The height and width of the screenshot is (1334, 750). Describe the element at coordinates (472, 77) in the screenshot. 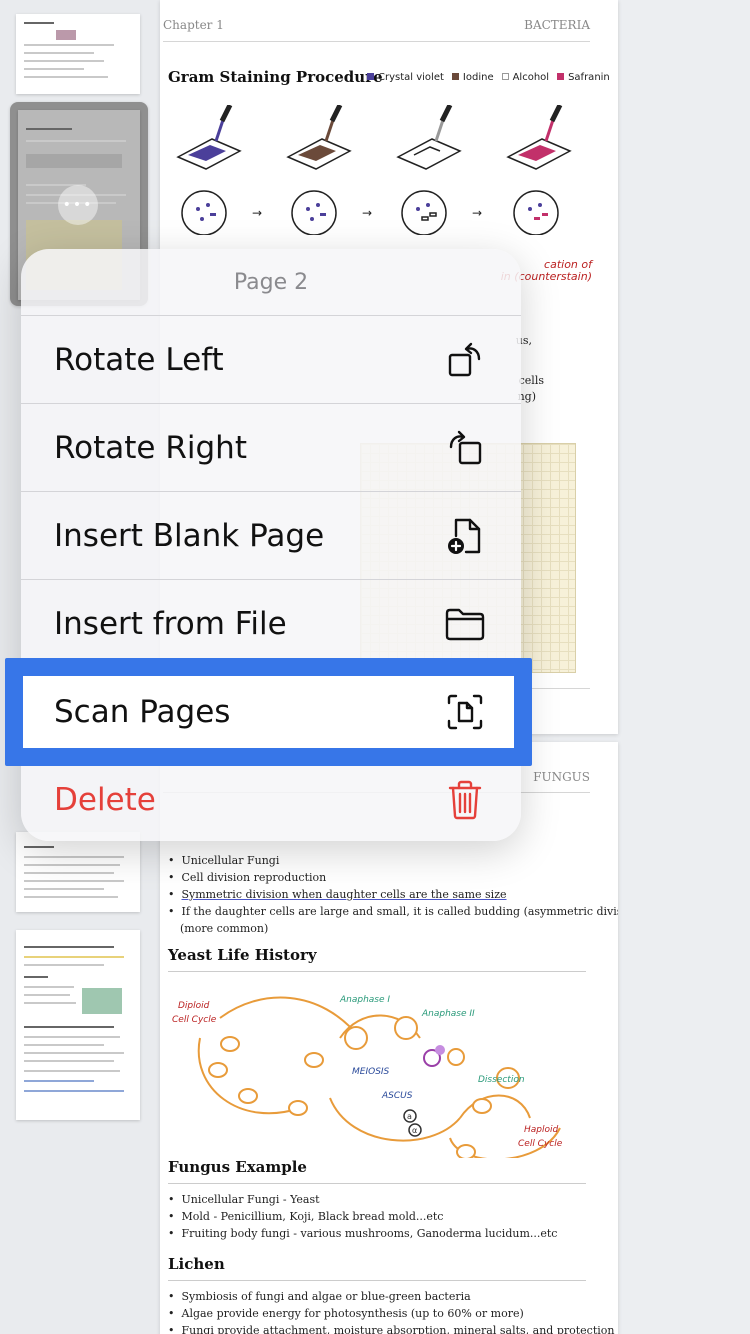

I see `legend-item-iodine: Iodine` at that location.